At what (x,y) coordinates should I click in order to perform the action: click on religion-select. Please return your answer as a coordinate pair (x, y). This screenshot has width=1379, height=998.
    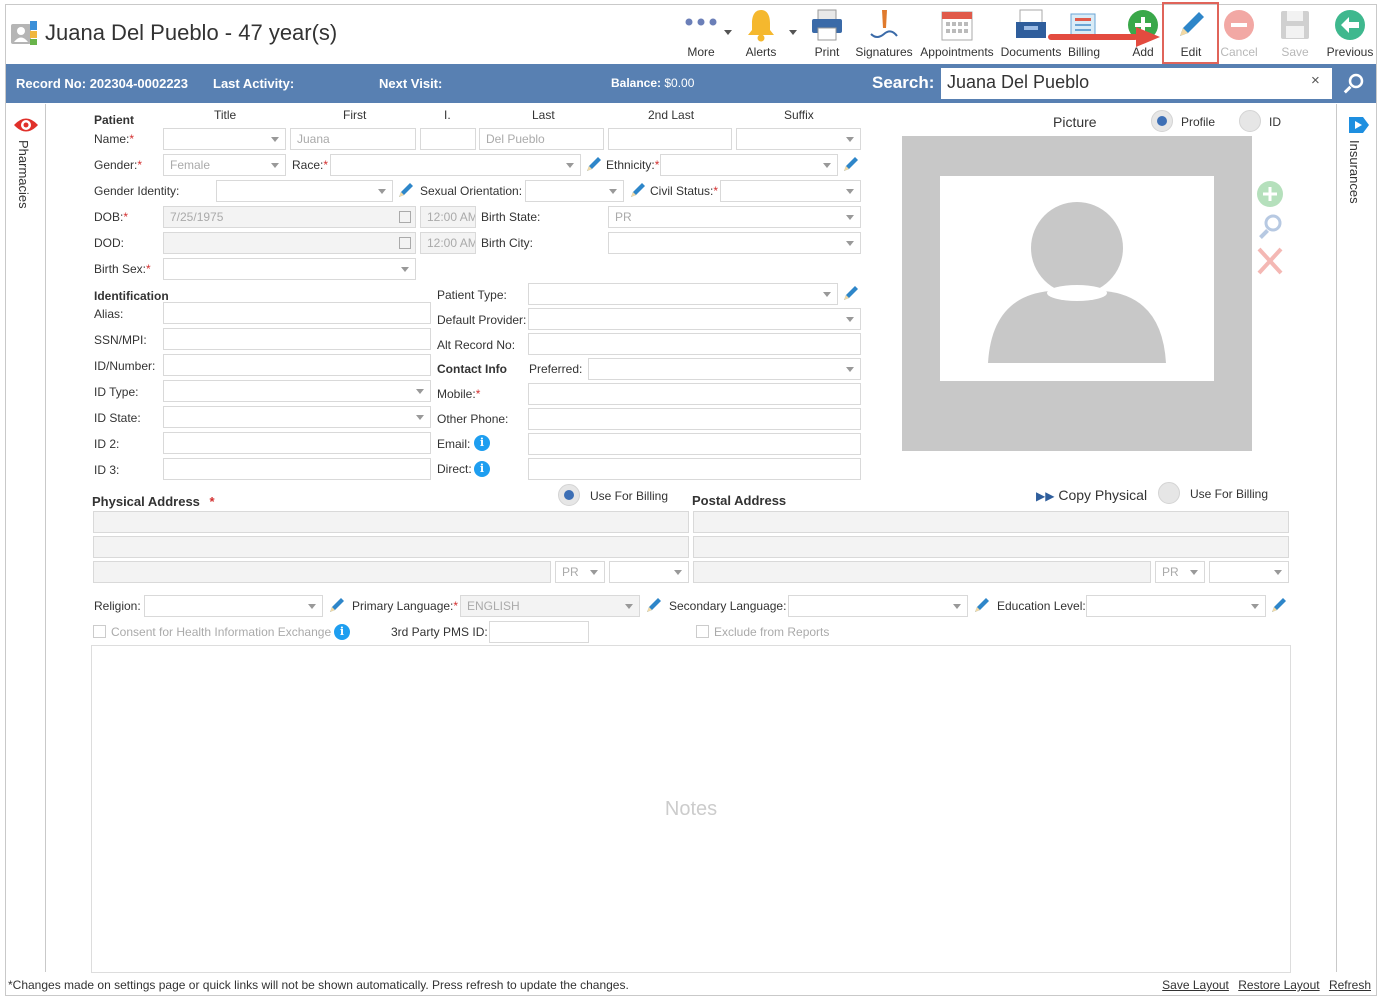
    Looking at the image, I should click on (233, 606).